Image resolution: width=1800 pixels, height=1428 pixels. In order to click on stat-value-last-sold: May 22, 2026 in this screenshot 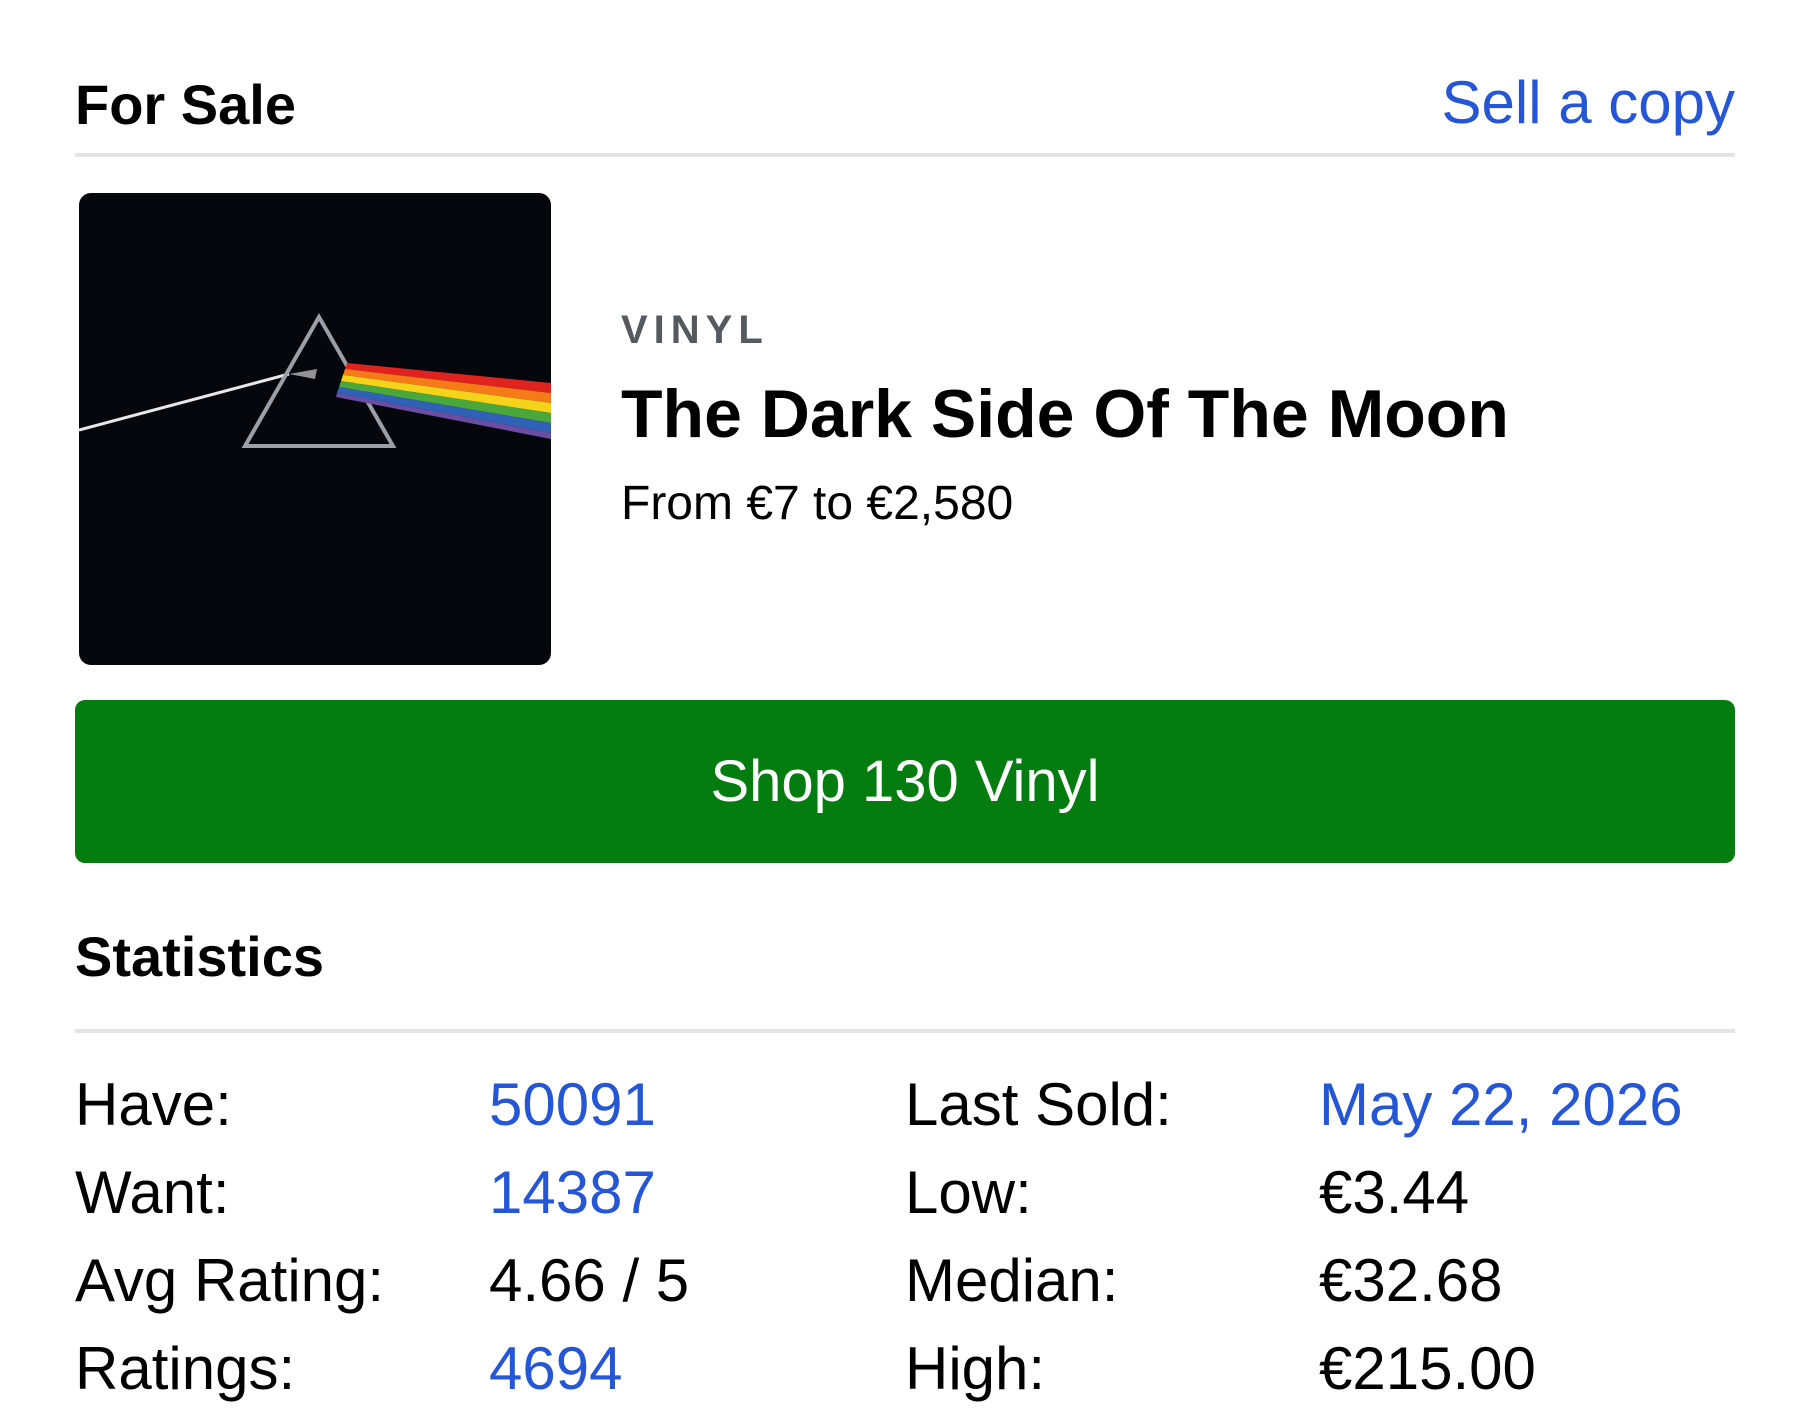, I will do `click(1527, 1105)`.